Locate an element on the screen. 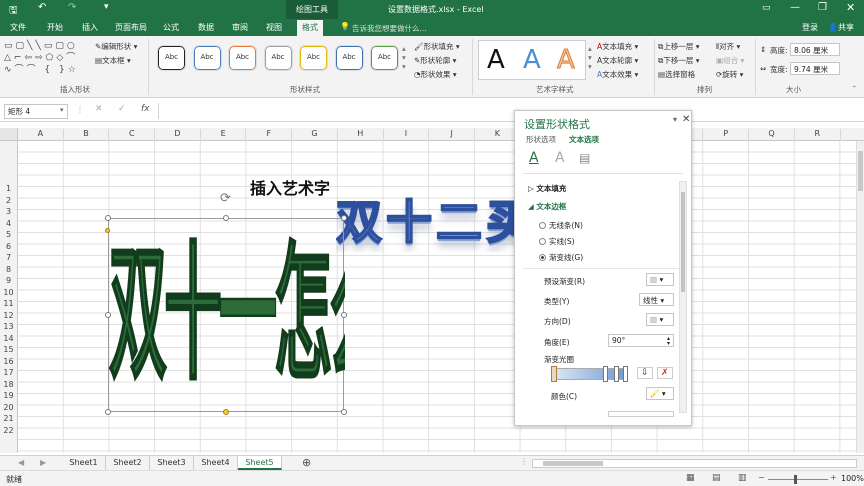 This screenshot has height=486, width=864. minimize-icon: — is located at coordinates (795, 7).